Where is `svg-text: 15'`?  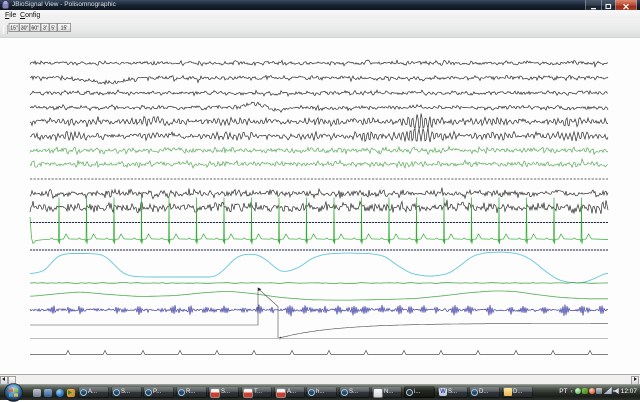
svg-text: 15' is located at coordinates (64, 29).